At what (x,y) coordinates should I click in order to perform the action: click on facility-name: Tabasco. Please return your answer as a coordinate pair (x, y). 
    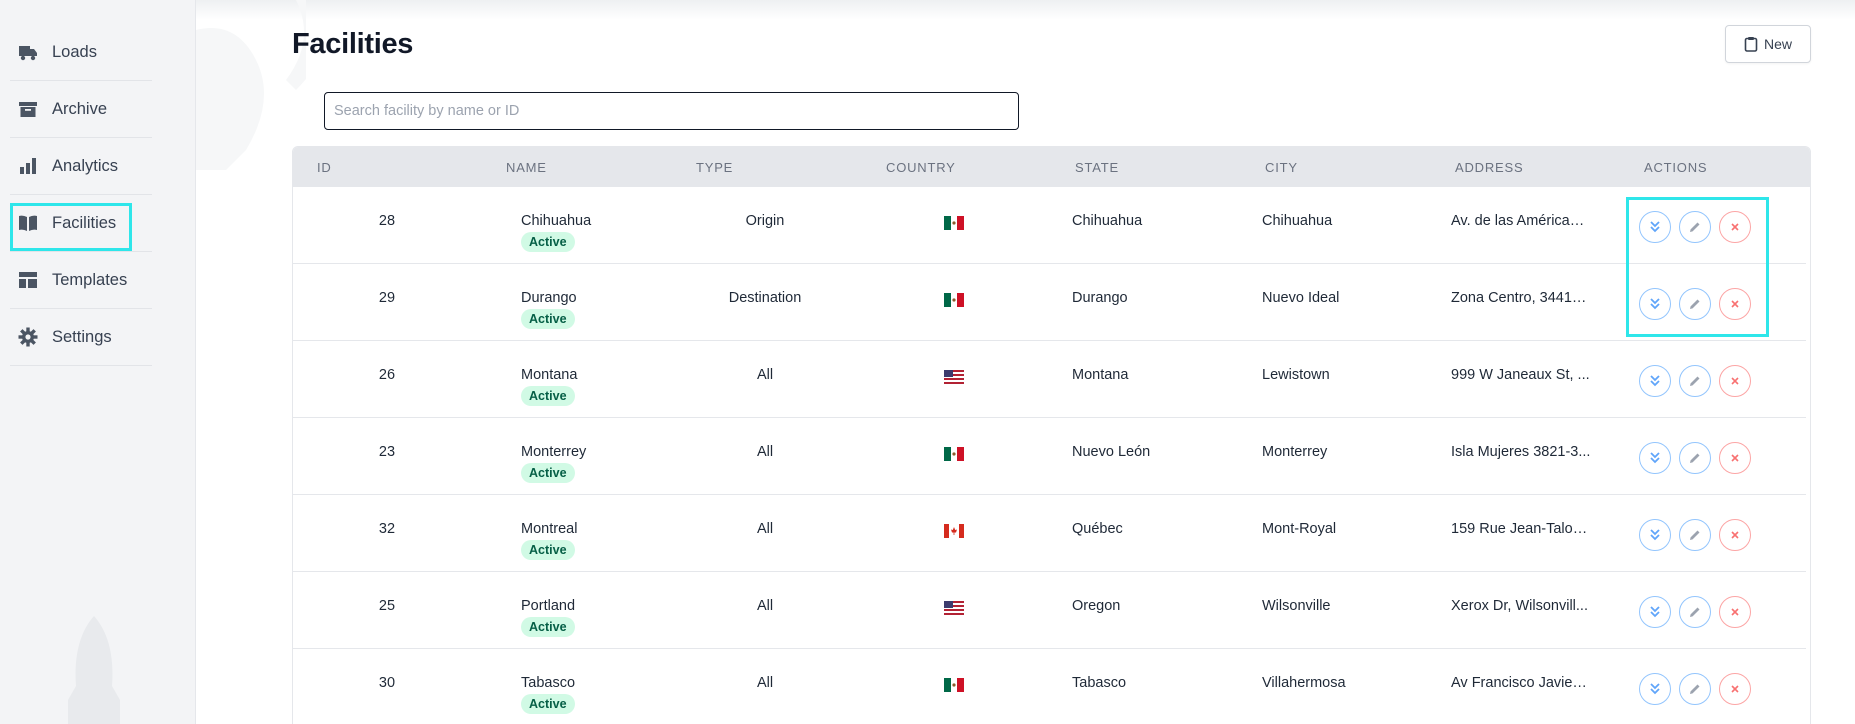
    Looking at the image, I should click on (548, 683).